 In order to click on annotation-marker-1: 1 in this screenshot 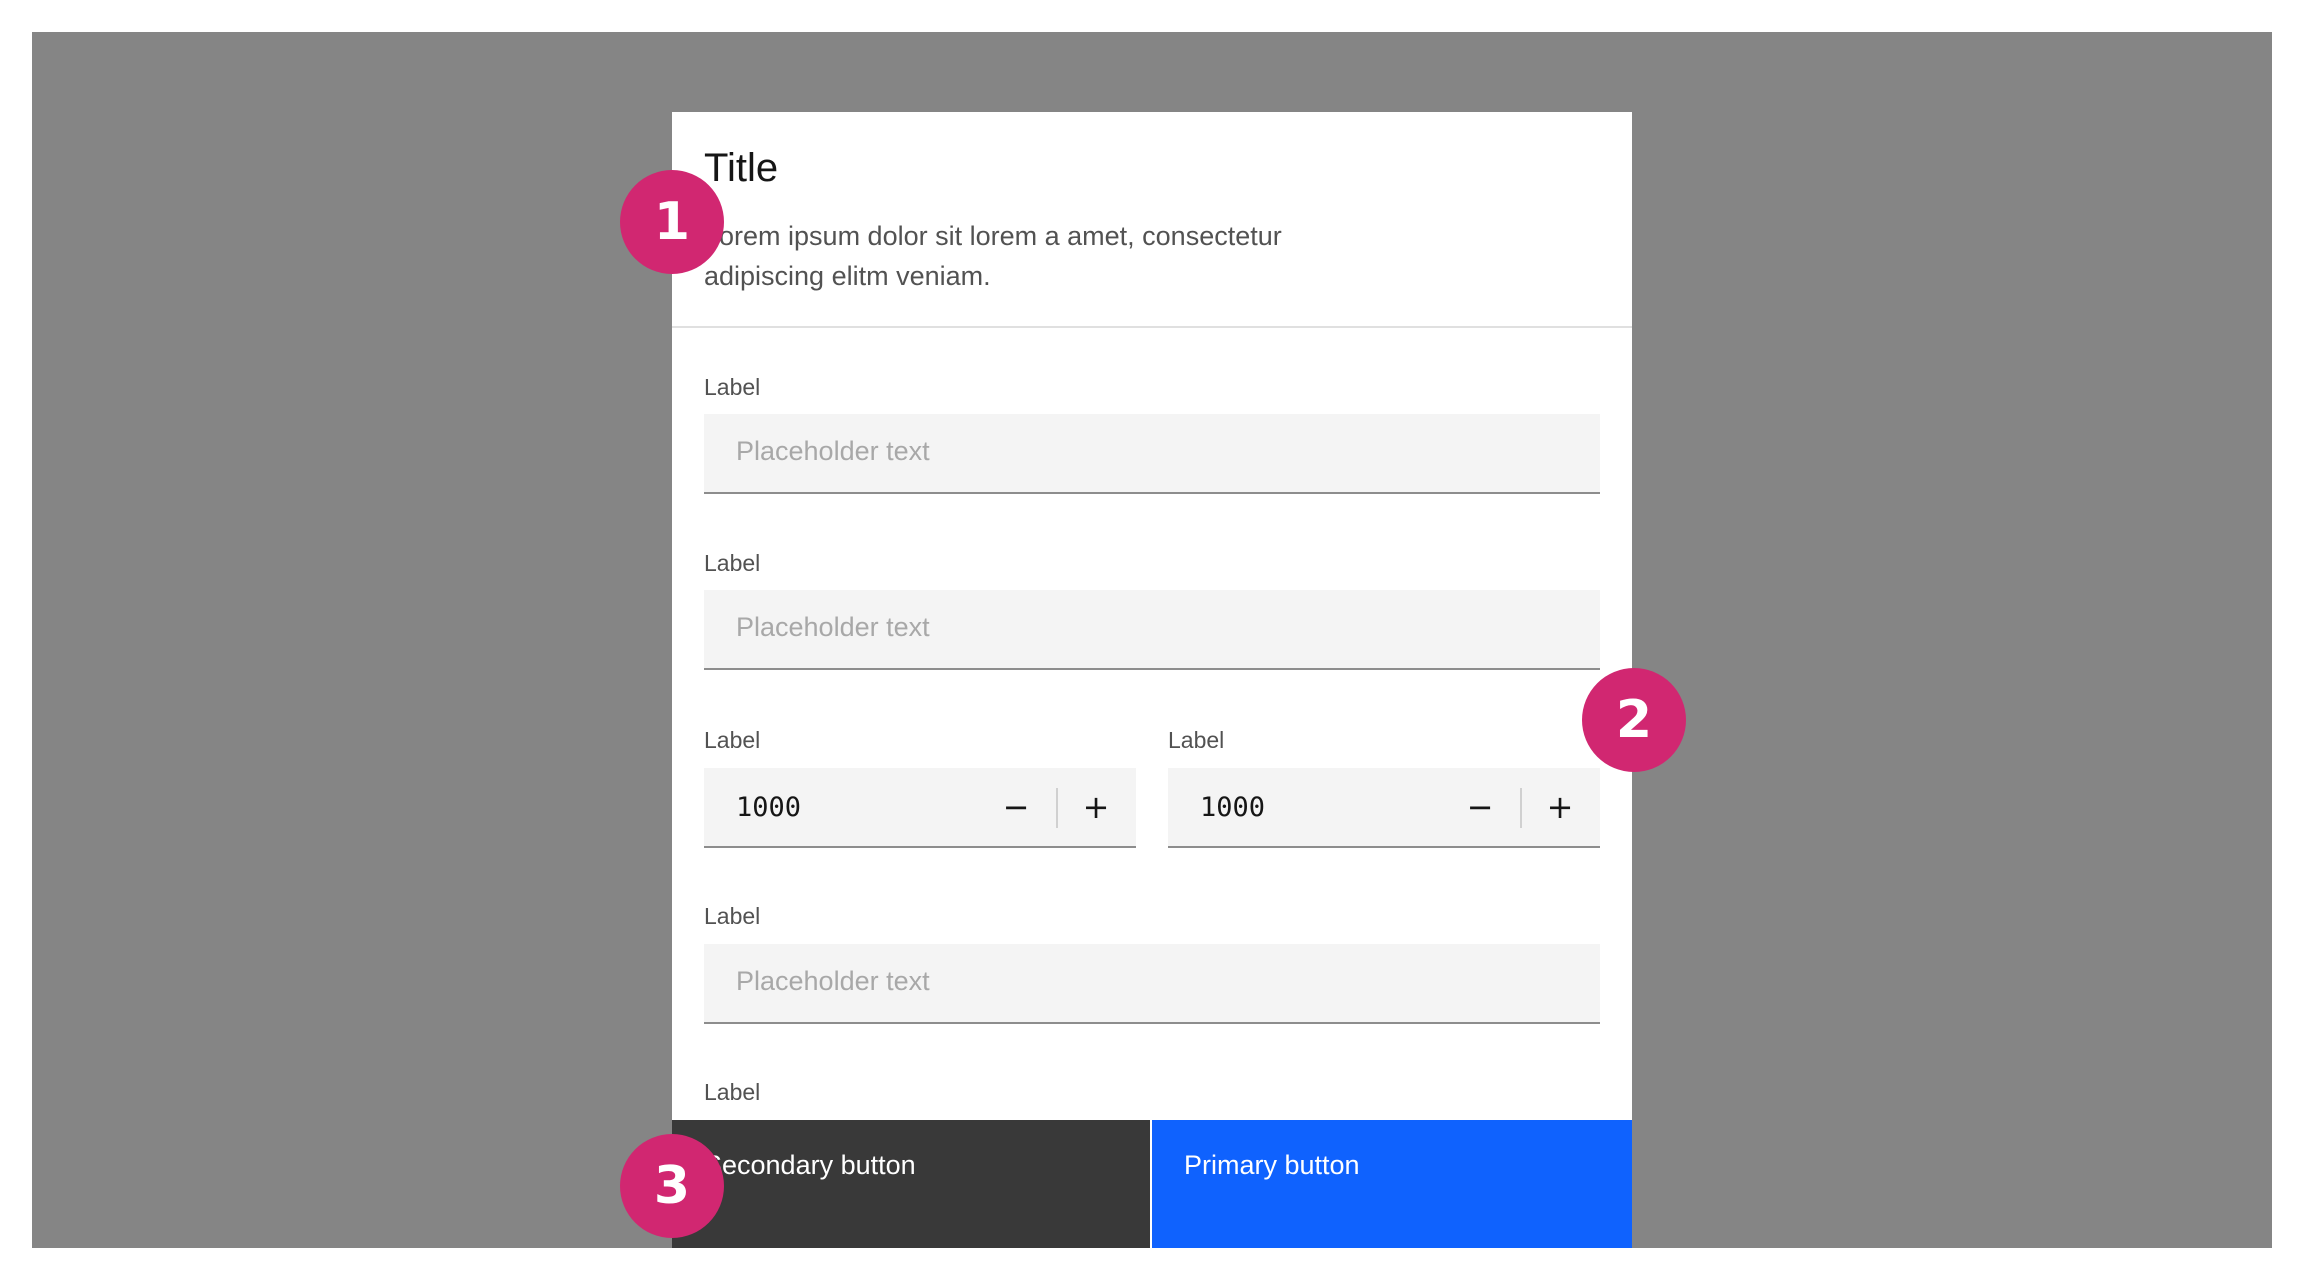, I will do `click(672, 222)`.